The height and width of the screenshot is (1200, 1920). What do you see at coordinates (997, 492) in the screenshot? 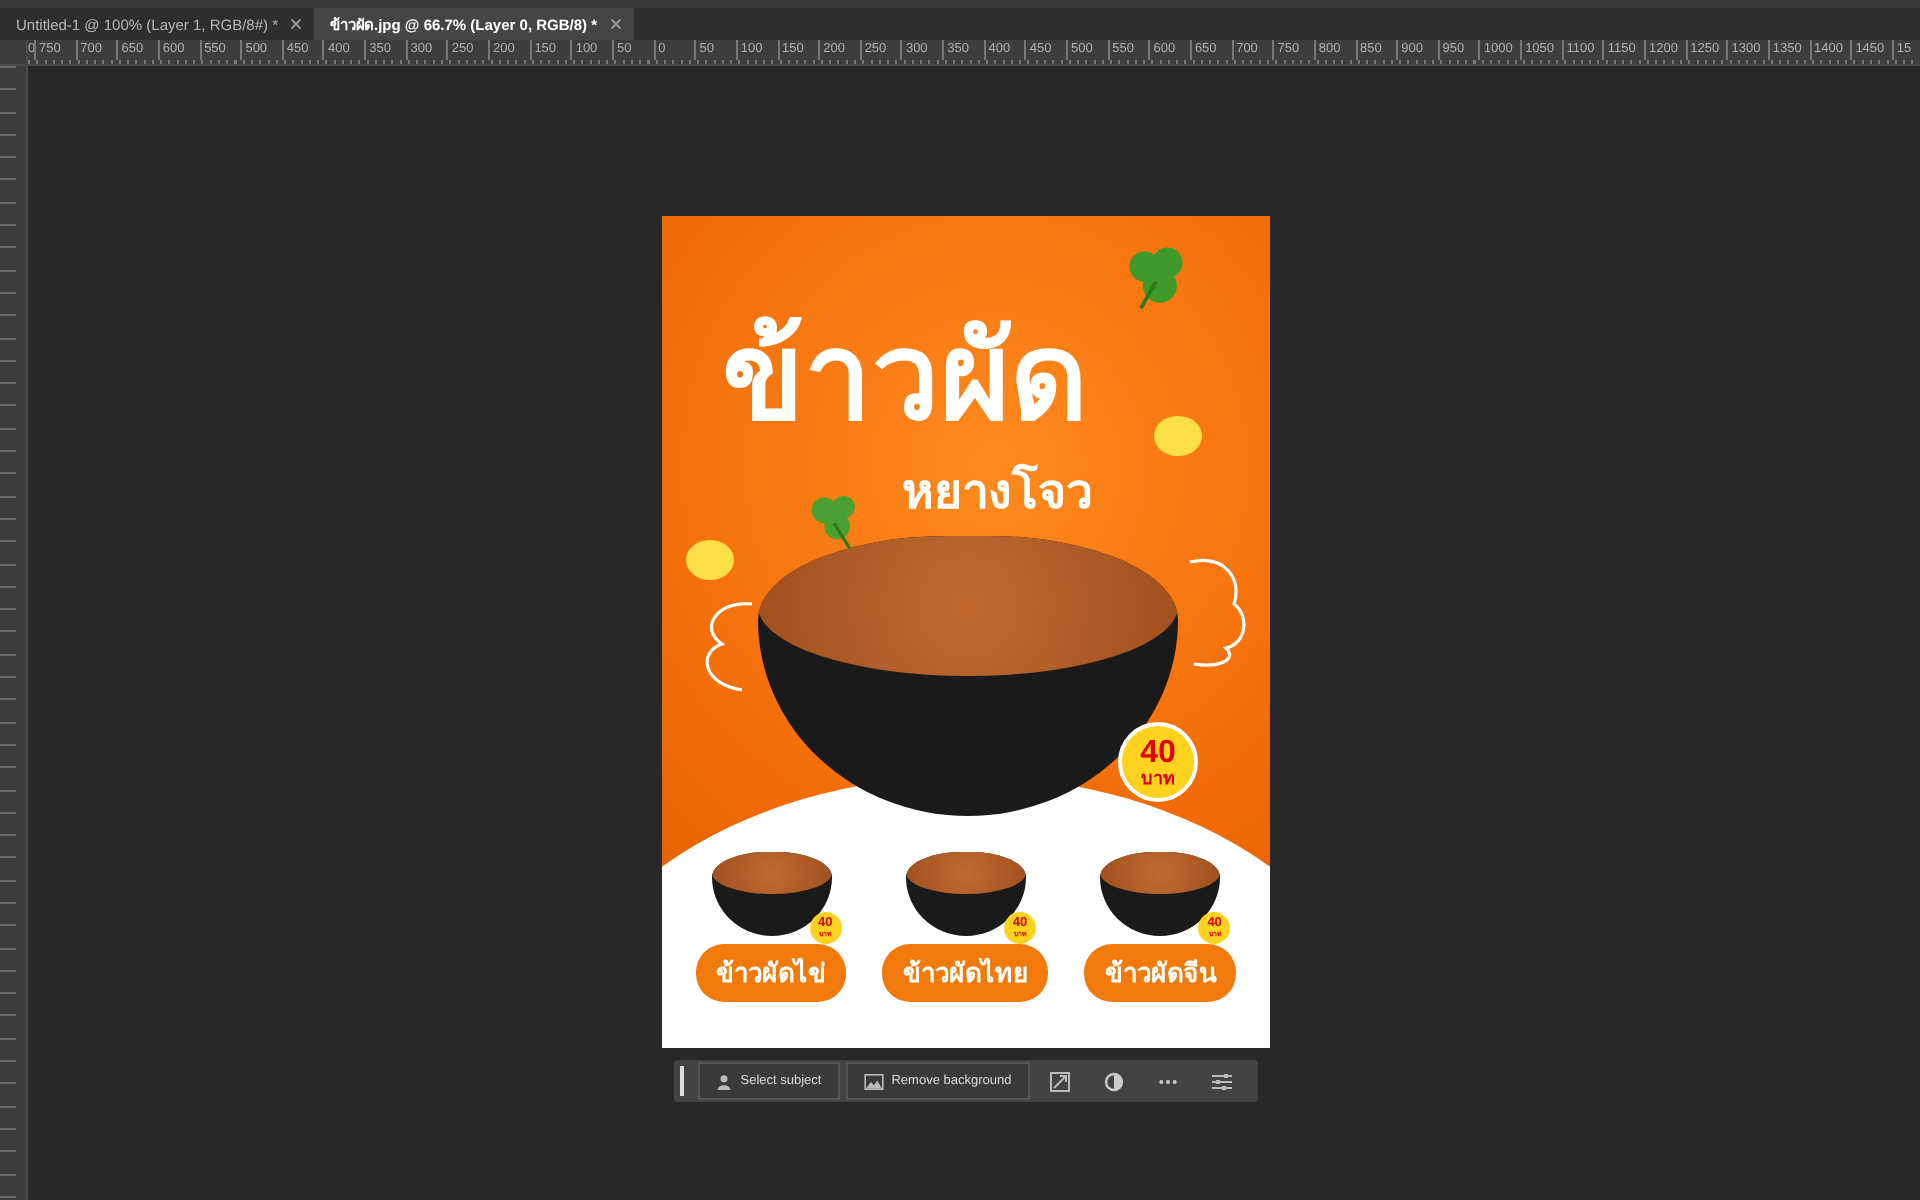
I see `poster-subtitle: หยางโจว` at bounding box center [997, 492].